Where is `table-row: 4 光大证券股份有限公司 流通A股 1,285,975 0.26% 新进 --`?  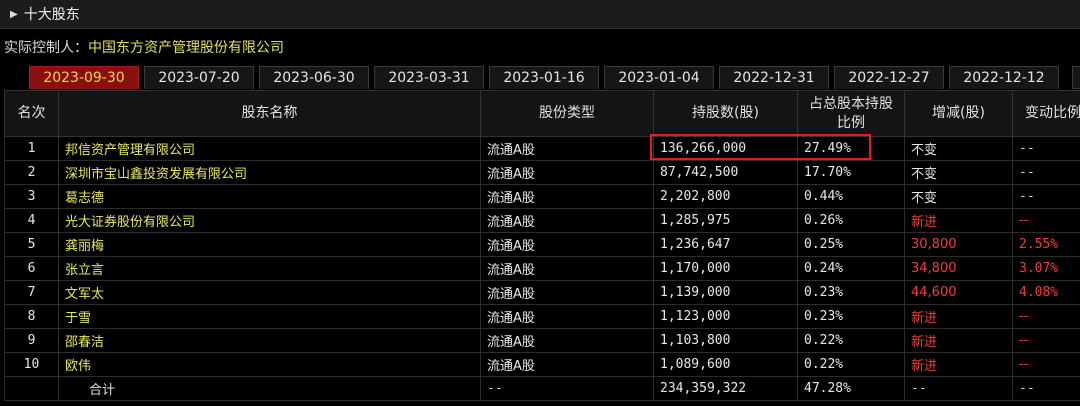 table-row: 4 光大证券股份有限公司 流通A股 1,285,975 0.26% 新进 -- is located at coordinates (542, 220).